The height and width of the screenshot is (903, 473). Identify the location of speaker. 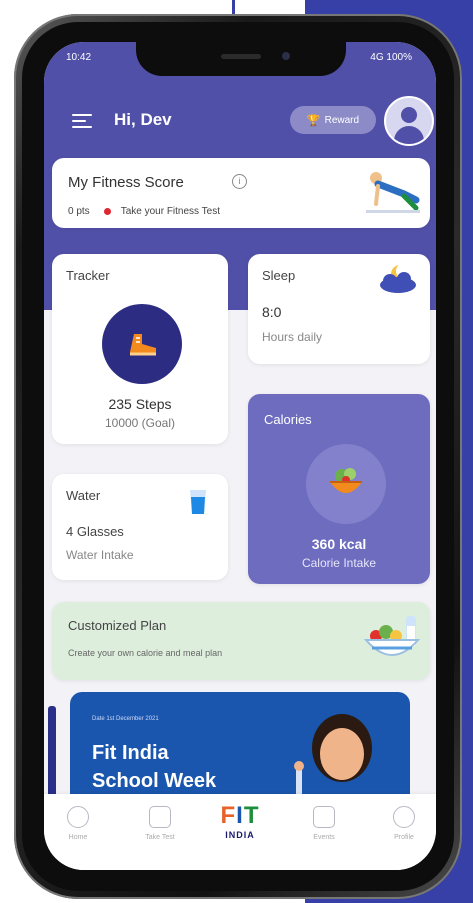
(241, 56).